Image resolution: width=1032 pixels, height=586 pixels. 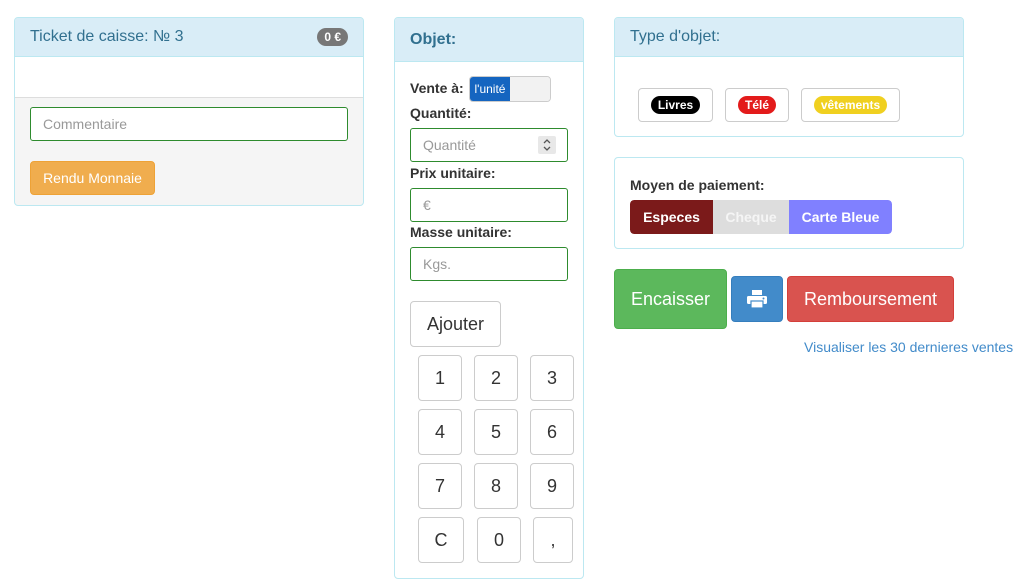 I want to click on objet-title: Objet:, so click(x=433, y=39).